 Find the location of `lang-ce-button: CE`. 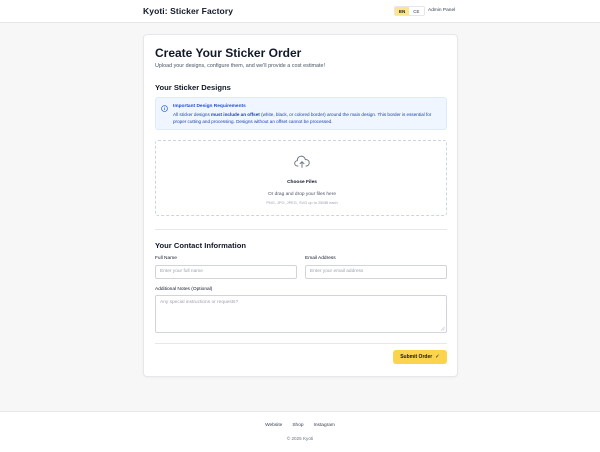

lang-ce-button: CE is located at coordinates (416, 11).